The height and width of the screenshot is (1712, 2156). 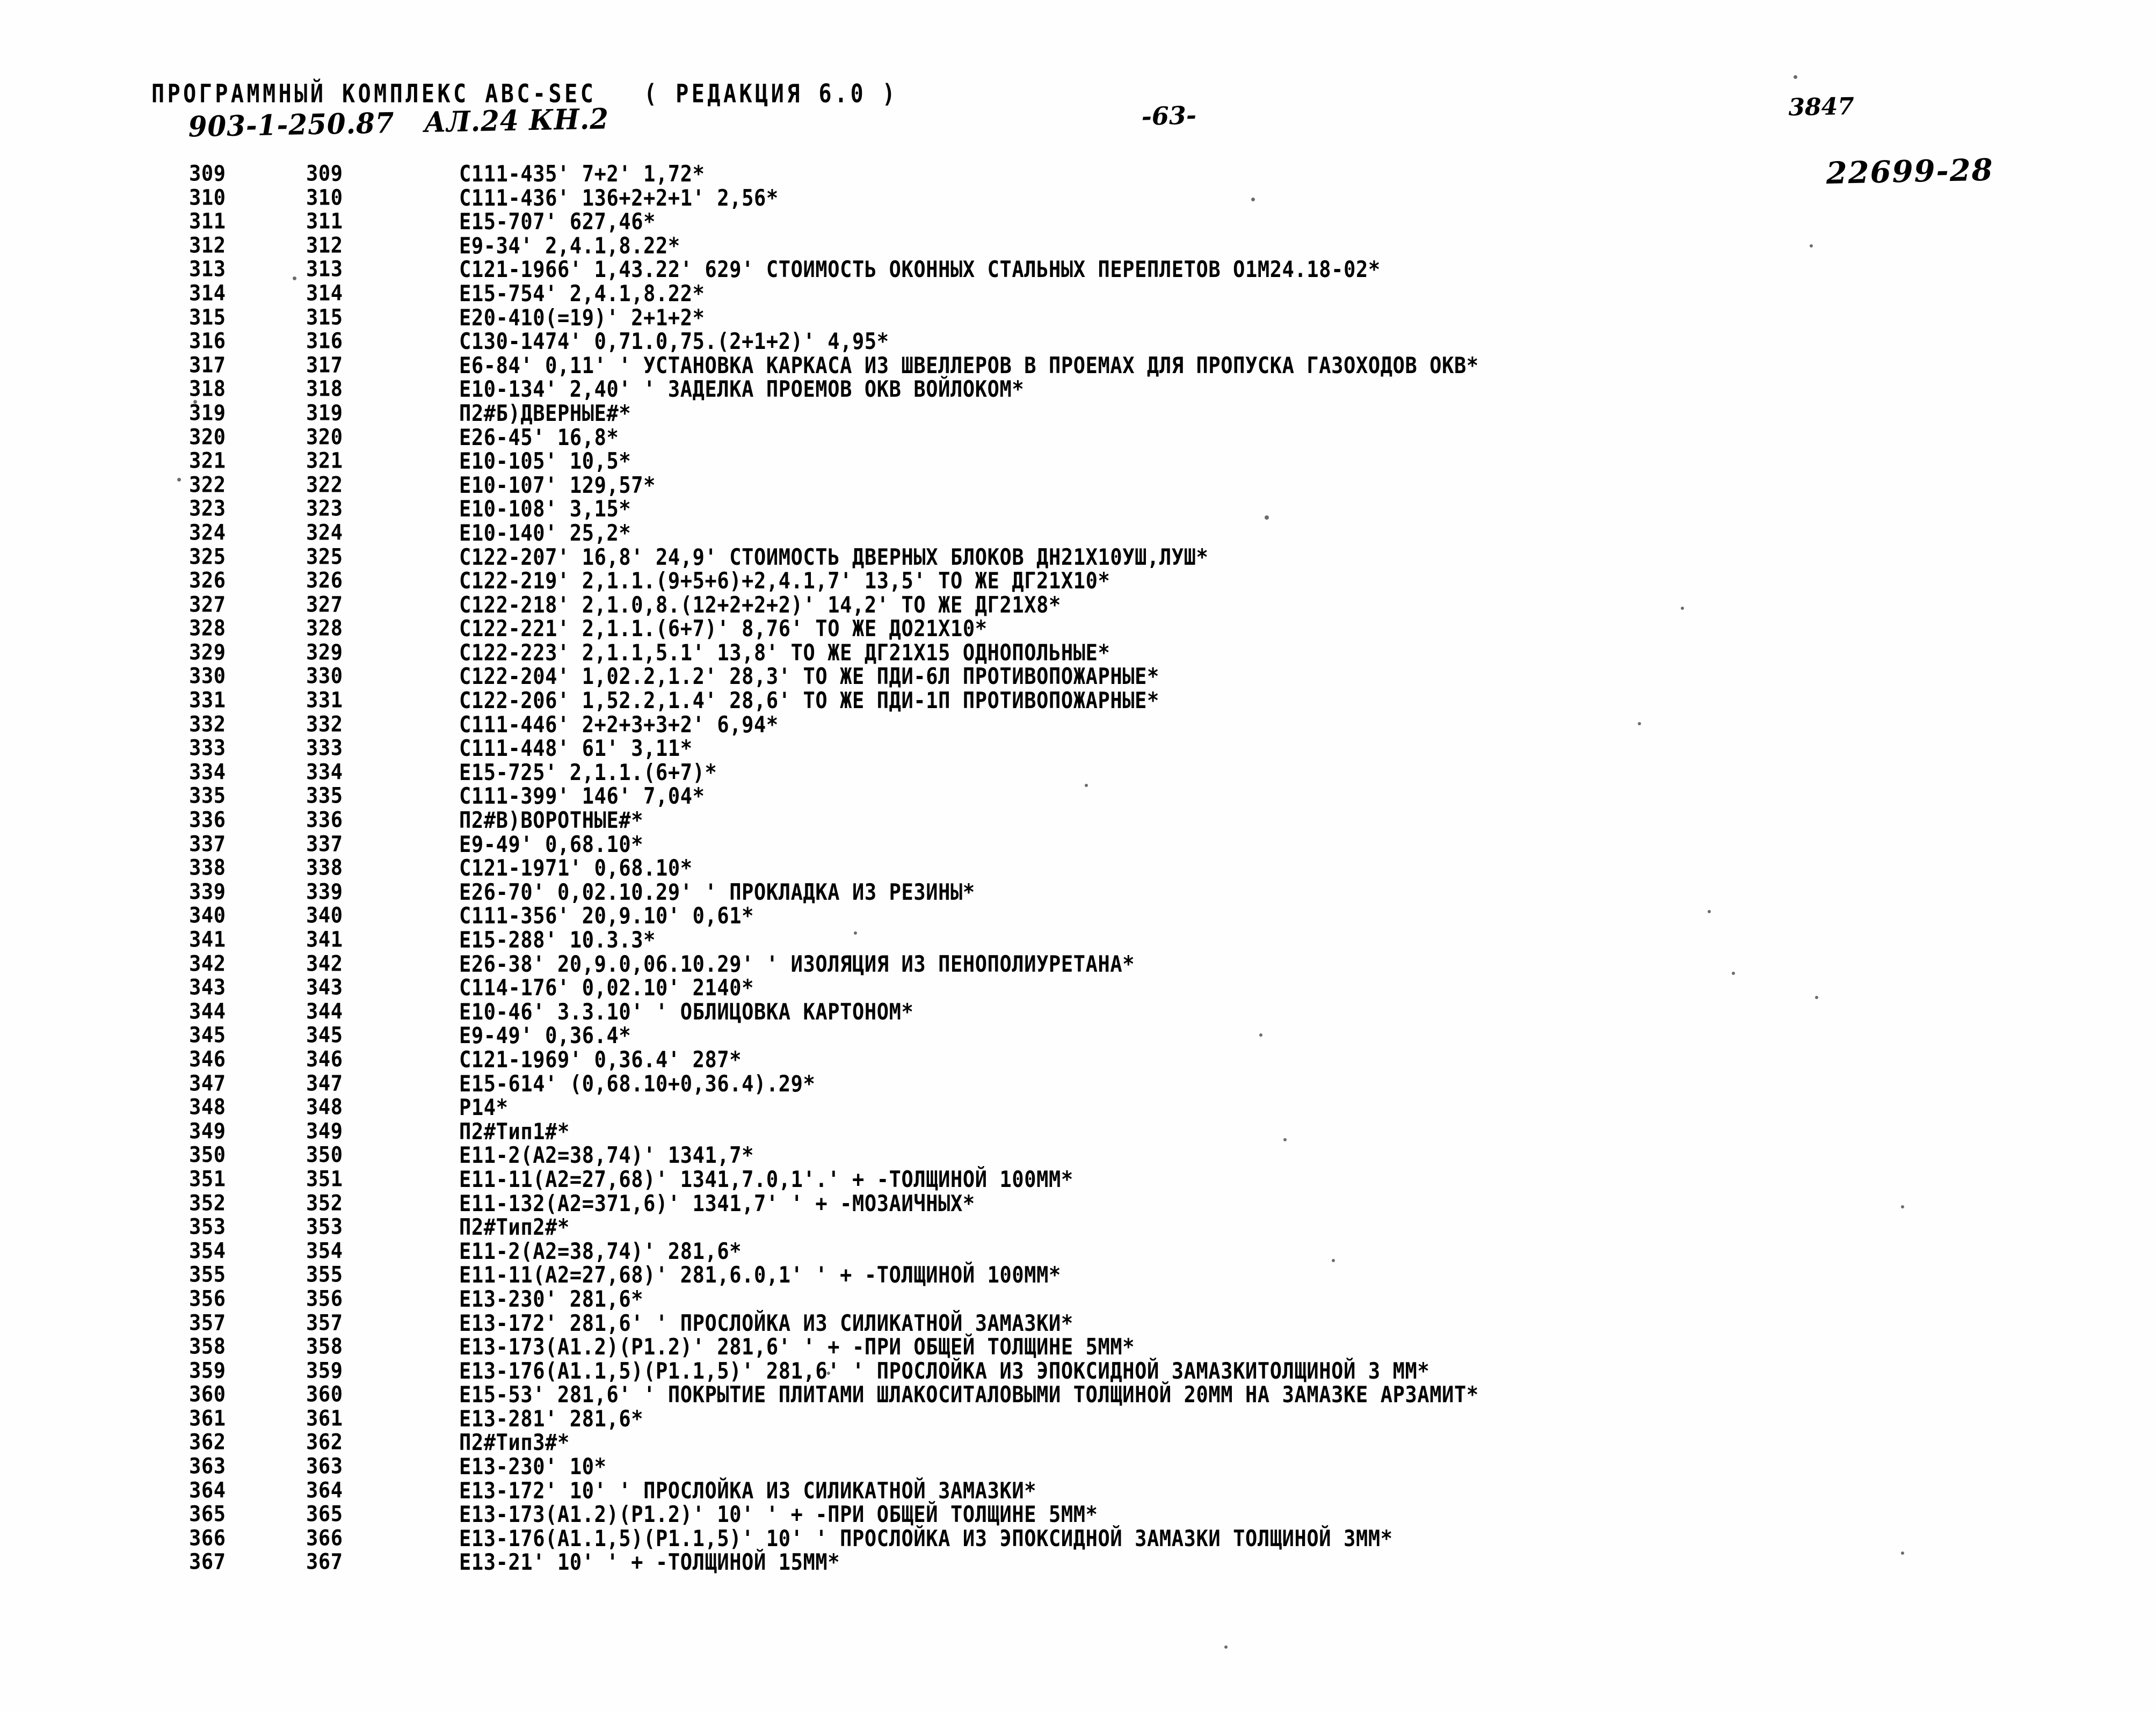 What do you see at coordinates (324, 1299) in the screenshot?
I see `row-line-number: 356` at bounding box center [324, 1299].